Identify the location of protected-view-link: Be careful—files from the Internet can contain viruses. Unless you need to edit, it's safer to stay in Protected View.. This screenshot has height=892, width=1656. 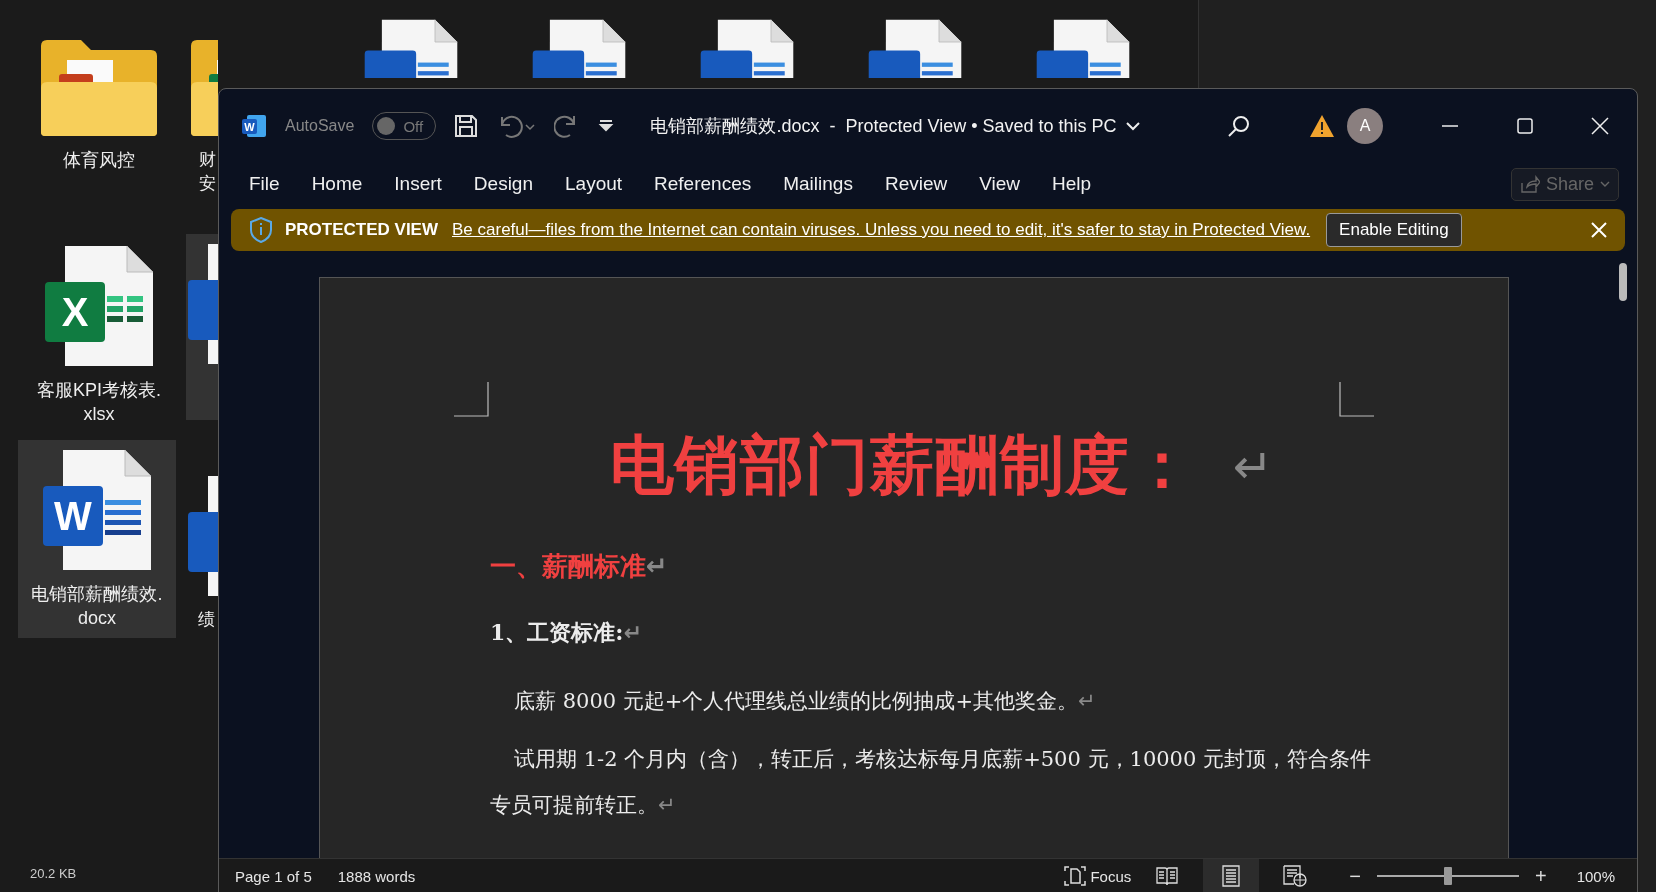
(881, 230).